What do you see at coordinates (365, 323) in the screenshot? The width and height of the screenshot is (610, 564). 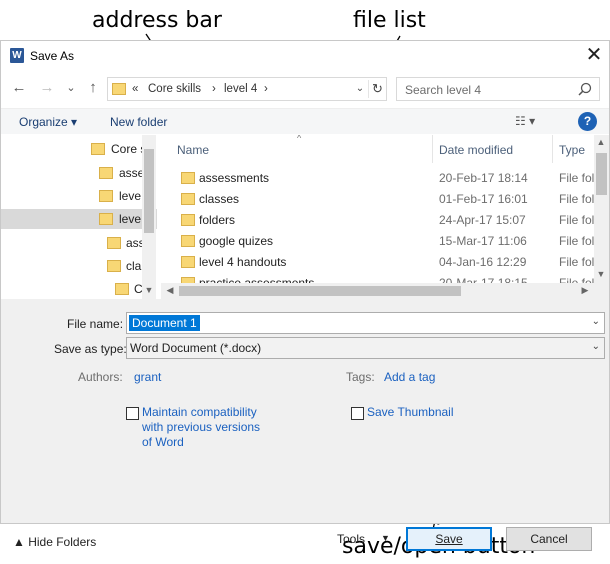 I see `file-name-field: Document 1 ⌄` at bounding box center [365, 323].